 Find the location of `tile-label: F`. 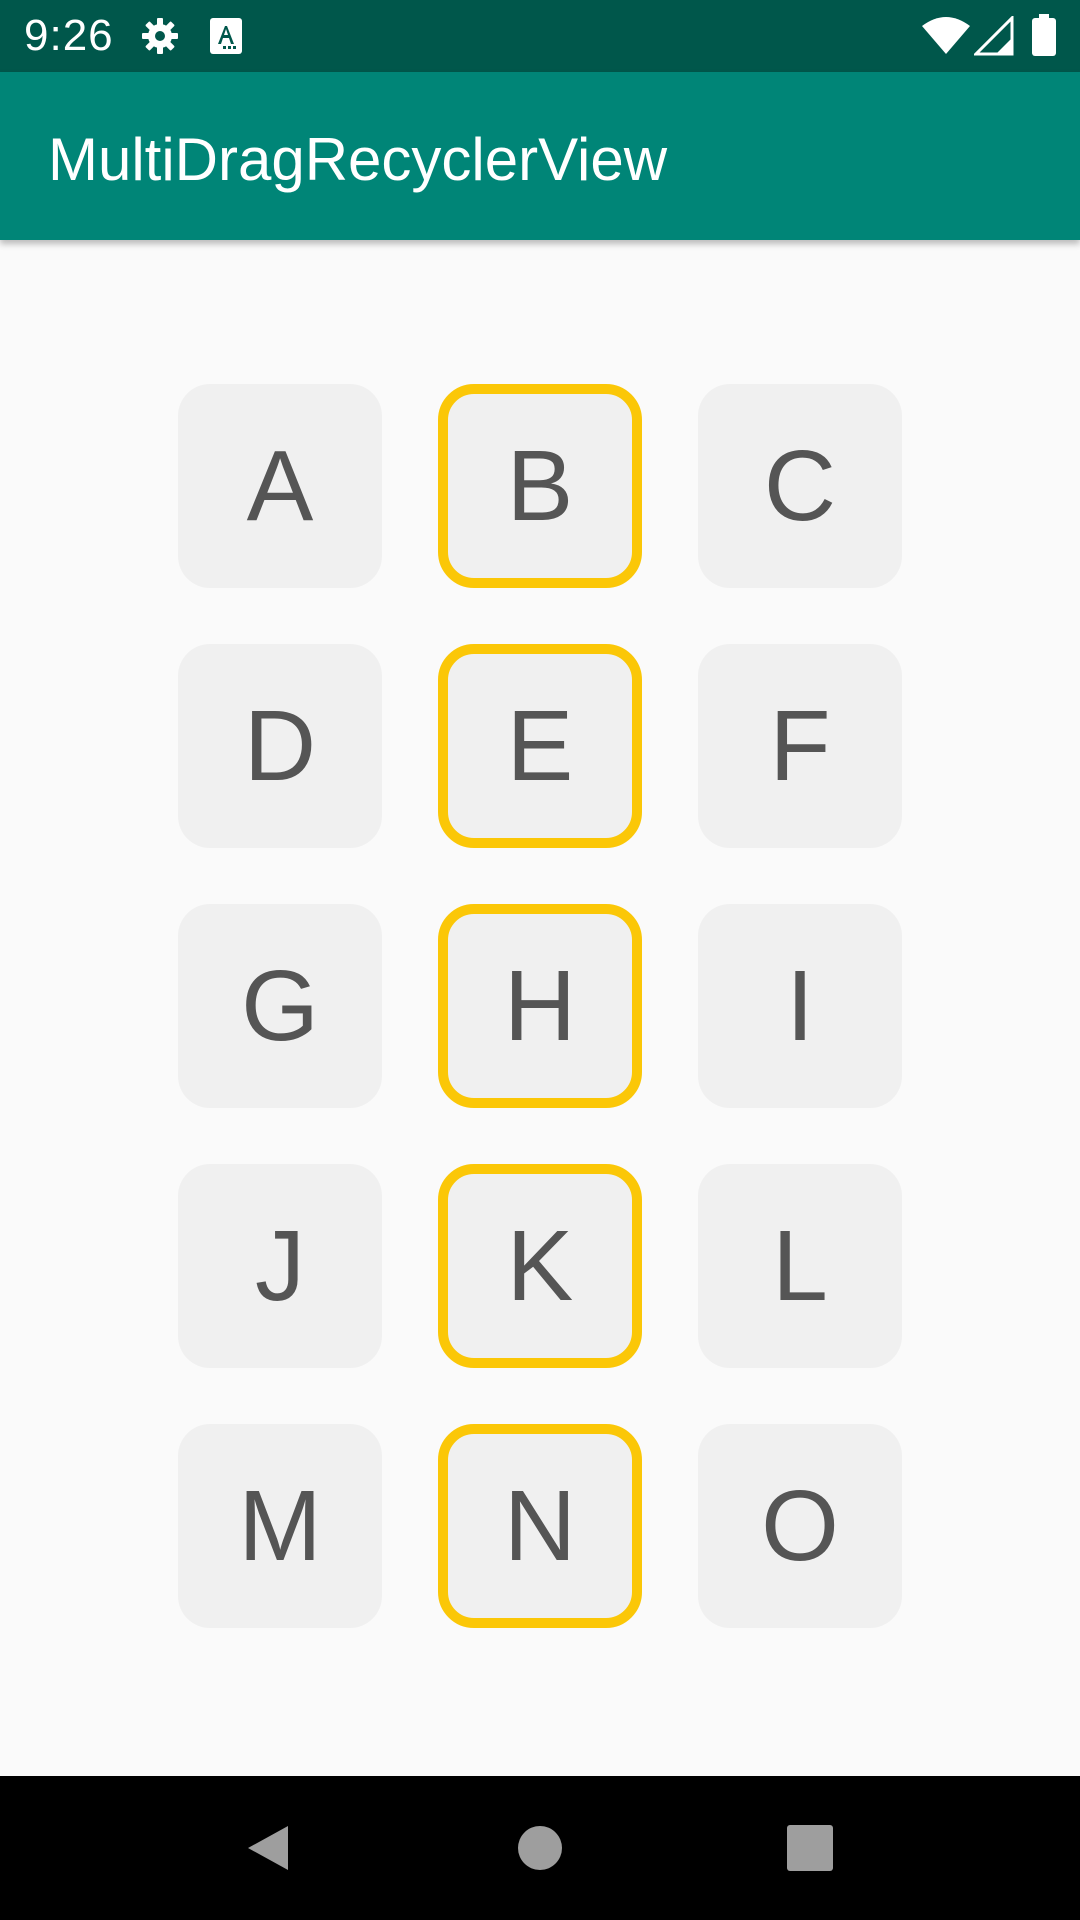

tile-label: F is located at coordinates (800, 746).